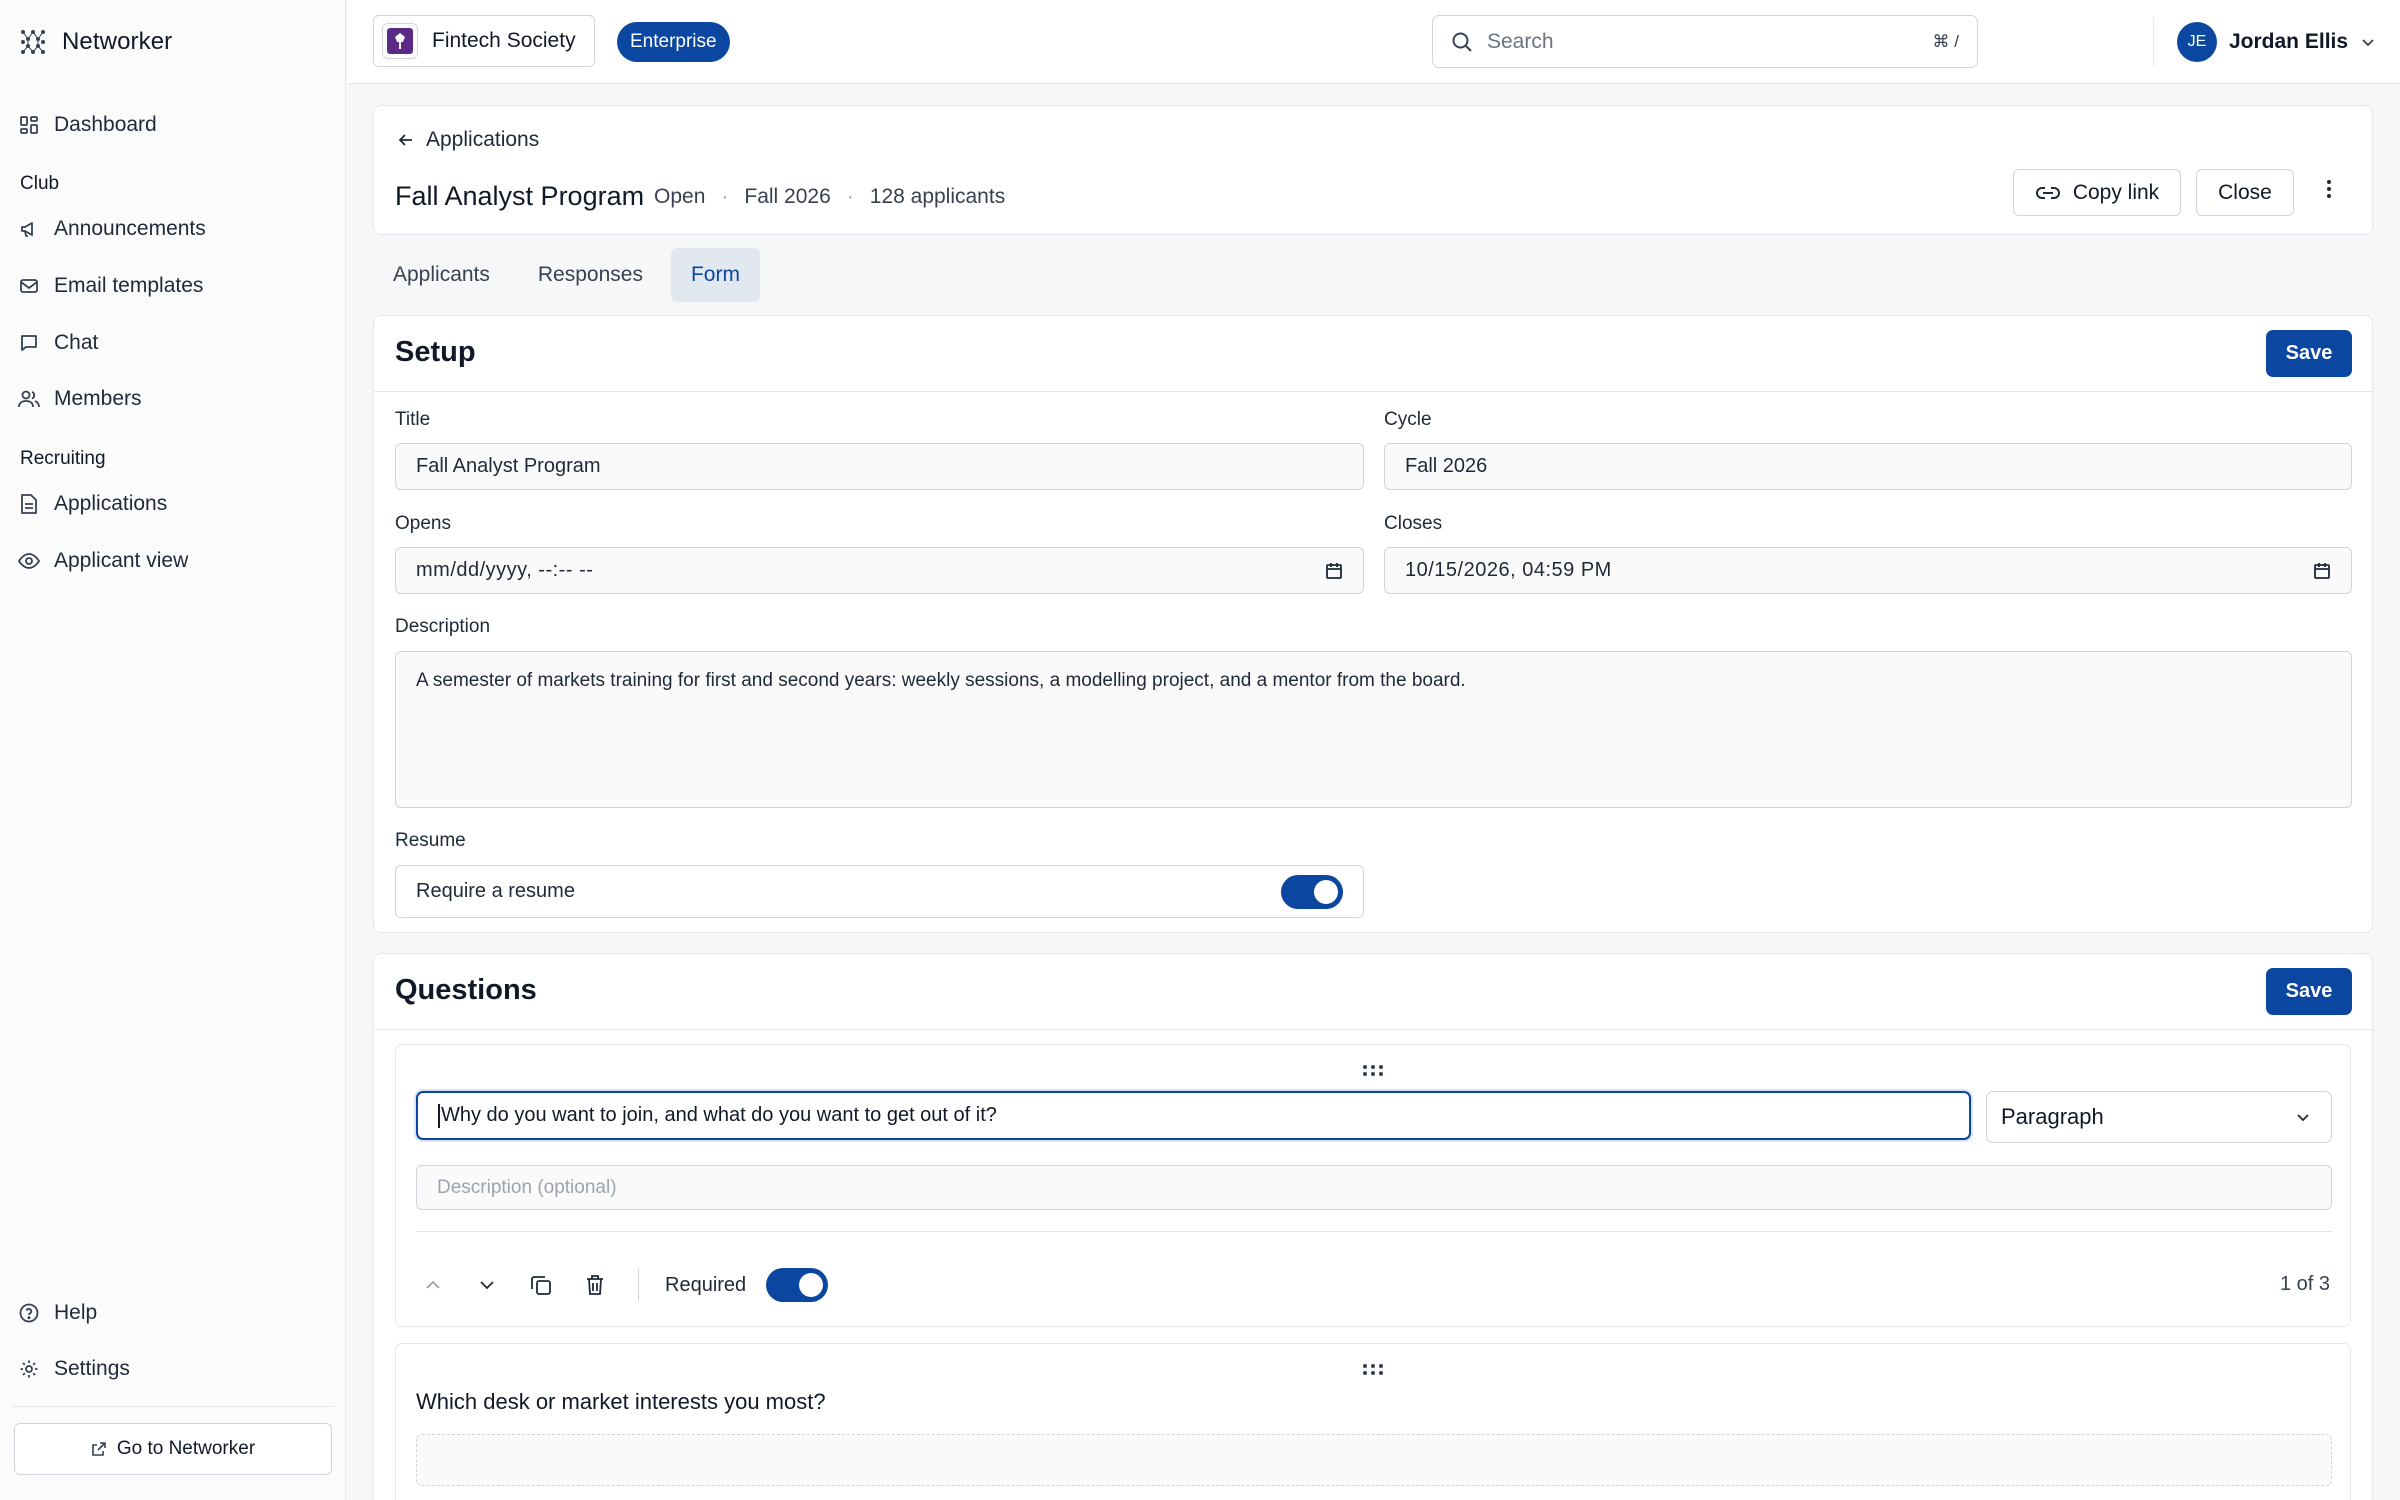 The image size is (2400, 1500). I want to click on require-resume-label: Require a resume, so click(495, 891).